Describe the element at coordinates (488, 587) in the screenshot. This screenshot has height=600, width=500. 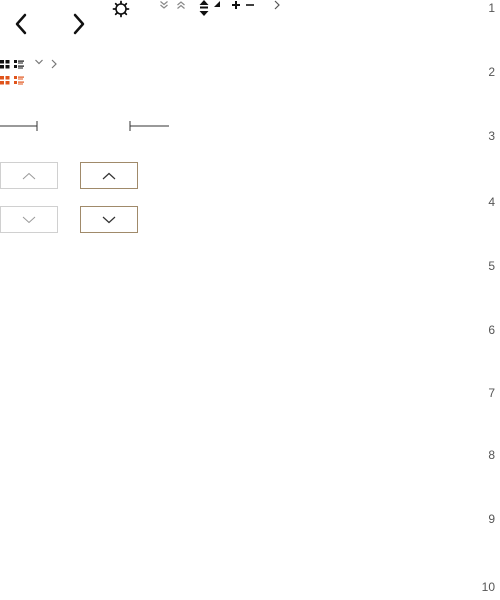
I see `row-number: 10` at that location.